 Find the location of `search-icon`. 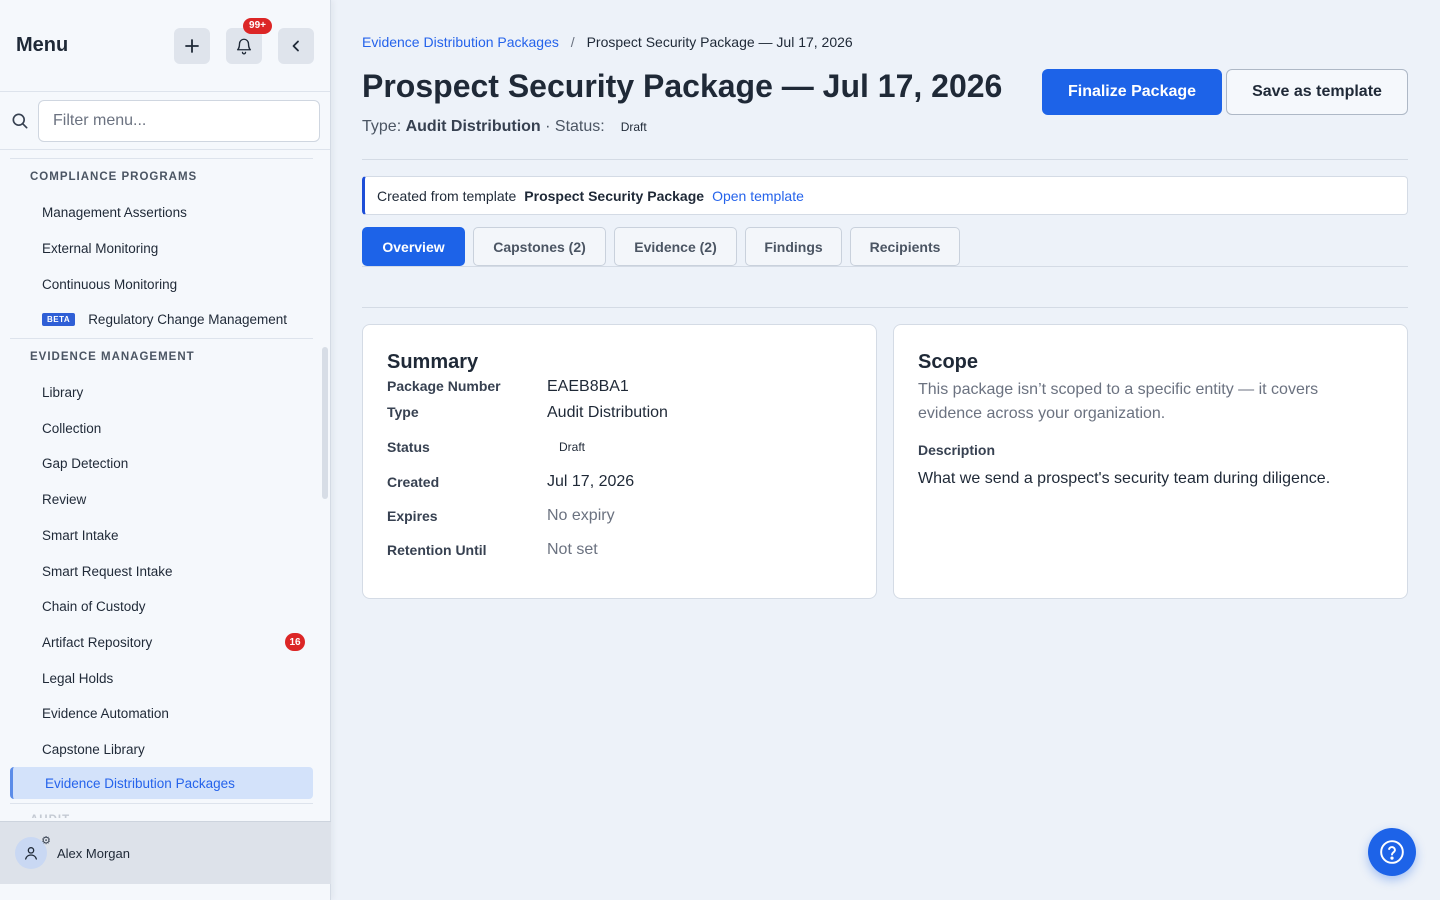

search-icon is located at coordinates (20, 120).